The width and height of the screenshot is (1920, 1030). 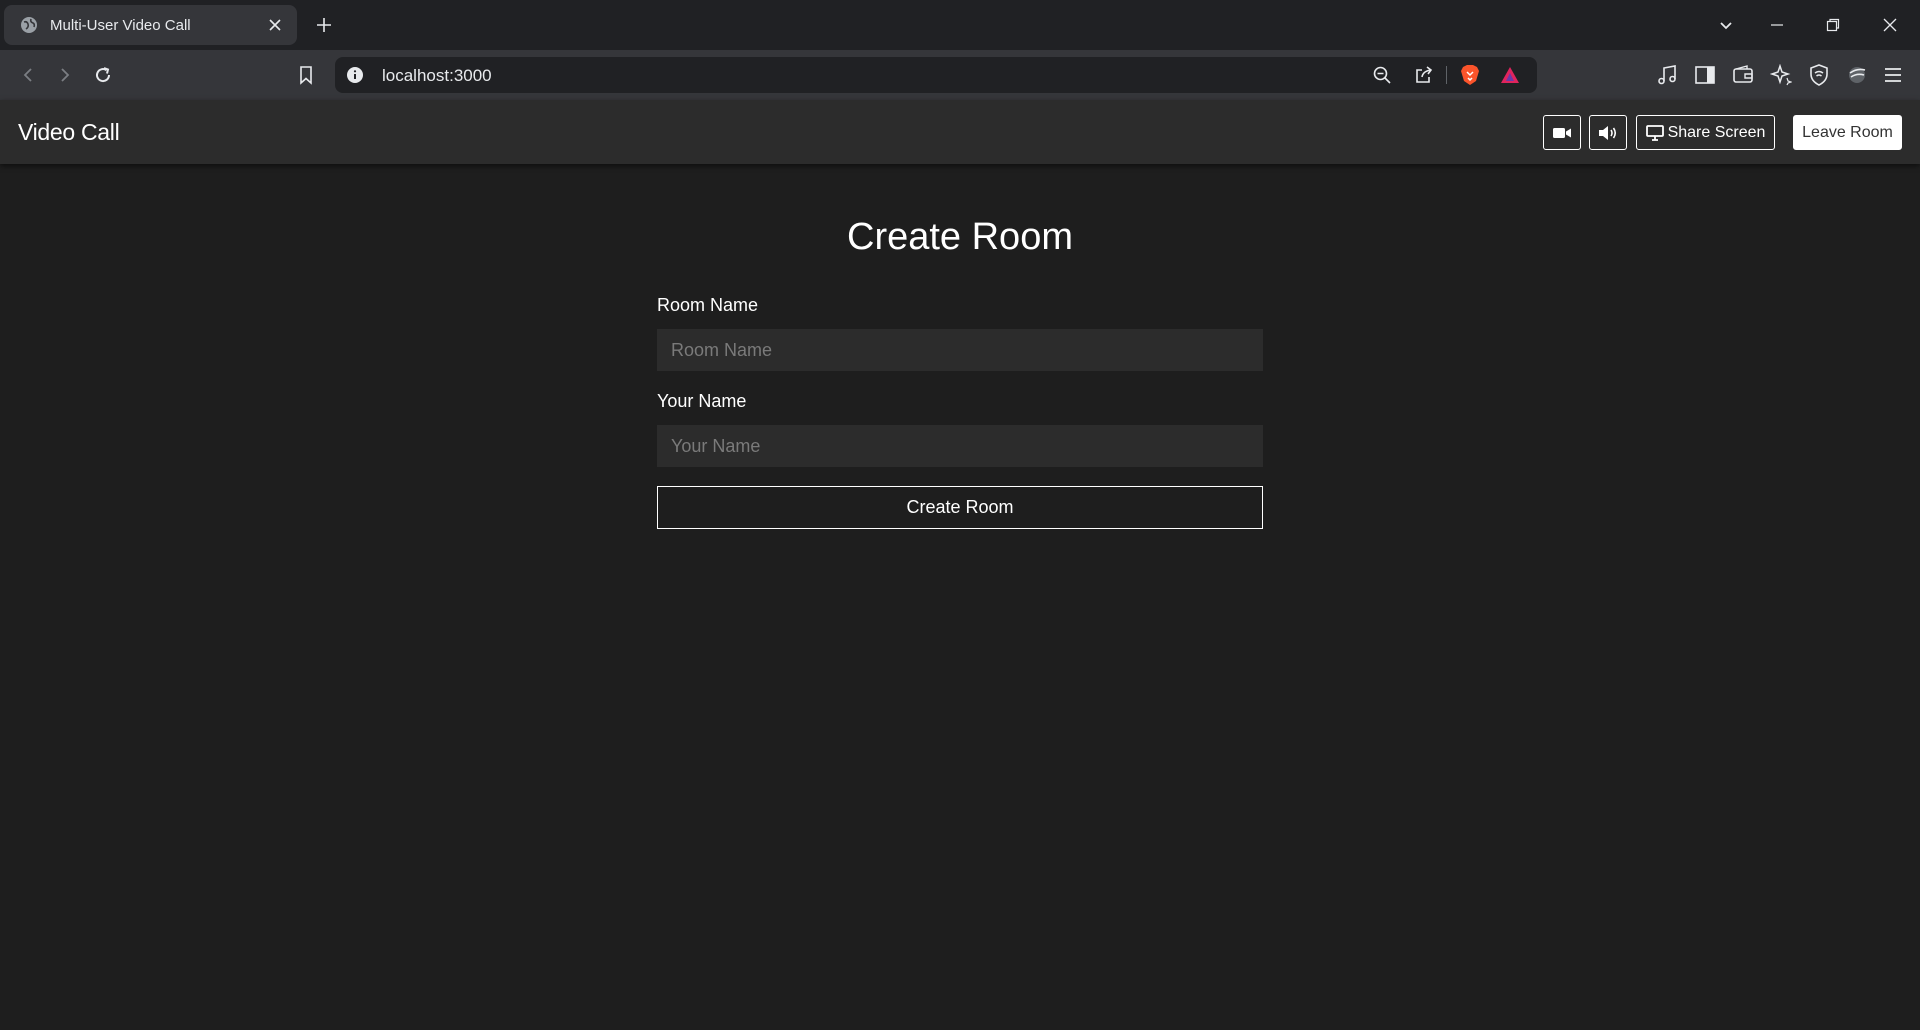 I want to click on tab-search-chevron-icon, so click(x=1726, y=25).